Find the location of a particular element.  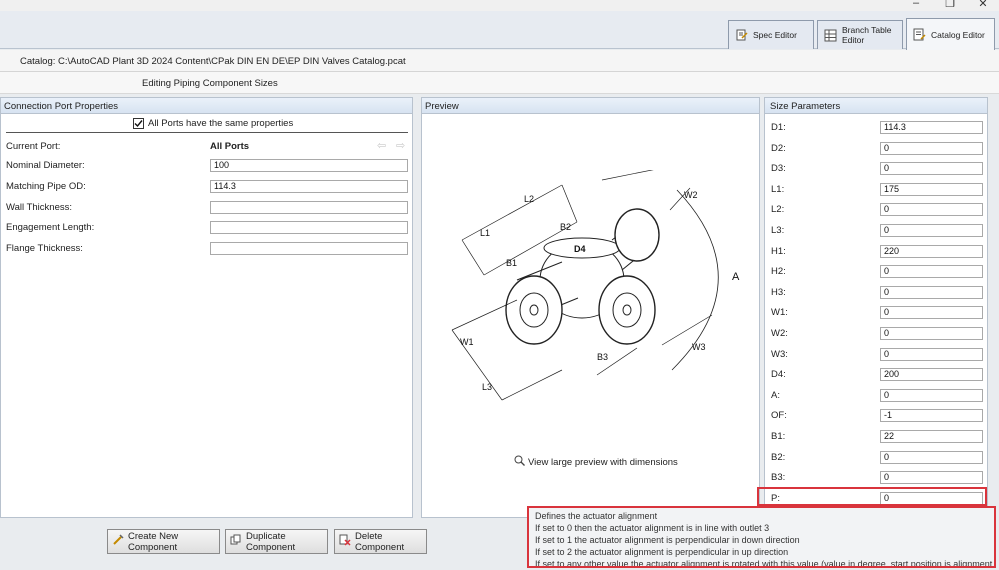

tab-catalog-editor: Catalog Editor is located at coordinates (950, 34).